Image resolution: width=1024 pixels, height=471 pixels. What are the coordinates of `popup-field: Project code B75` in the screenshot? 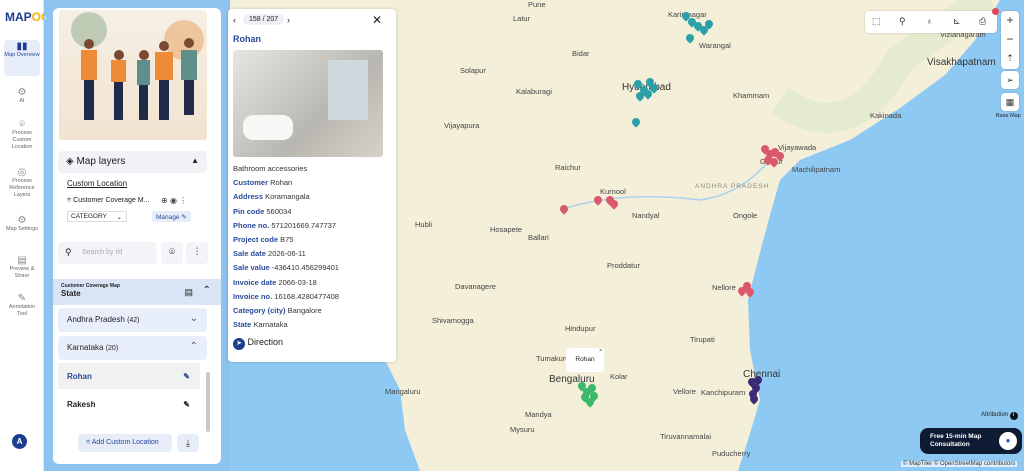 It's located at (263, 239).